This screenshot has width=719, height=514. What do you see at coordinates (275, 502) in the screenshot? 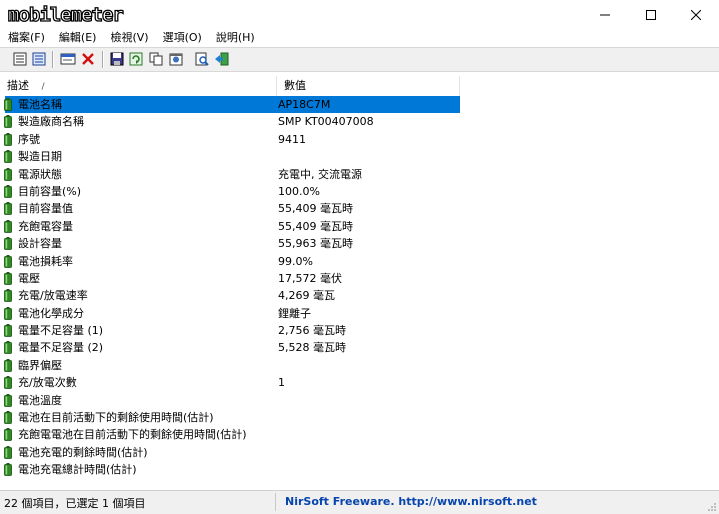
I see `status-divider` at bounding box center [275, 502].